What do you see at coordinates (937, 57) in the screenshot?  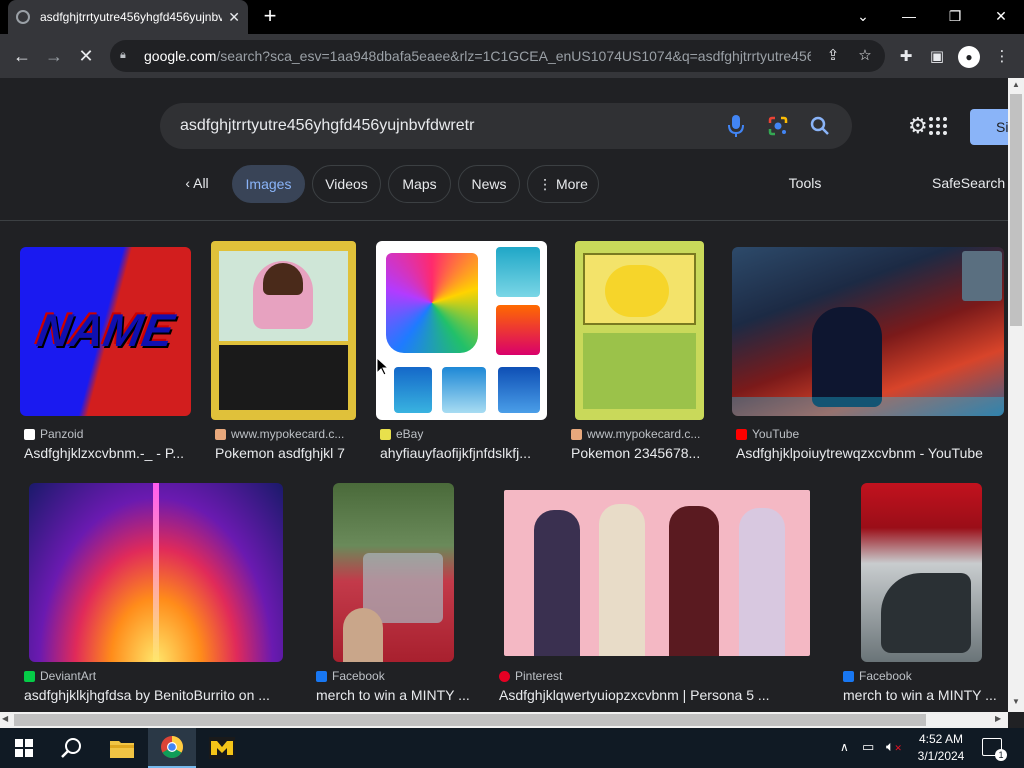 I see `side-panel-icon: ▣` at bounding box center [937, 57].